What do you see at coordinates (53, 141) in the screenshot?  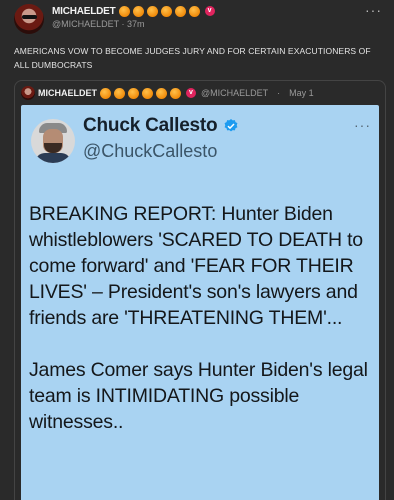 I see `card-avatar` at bounding box center [53, 141].